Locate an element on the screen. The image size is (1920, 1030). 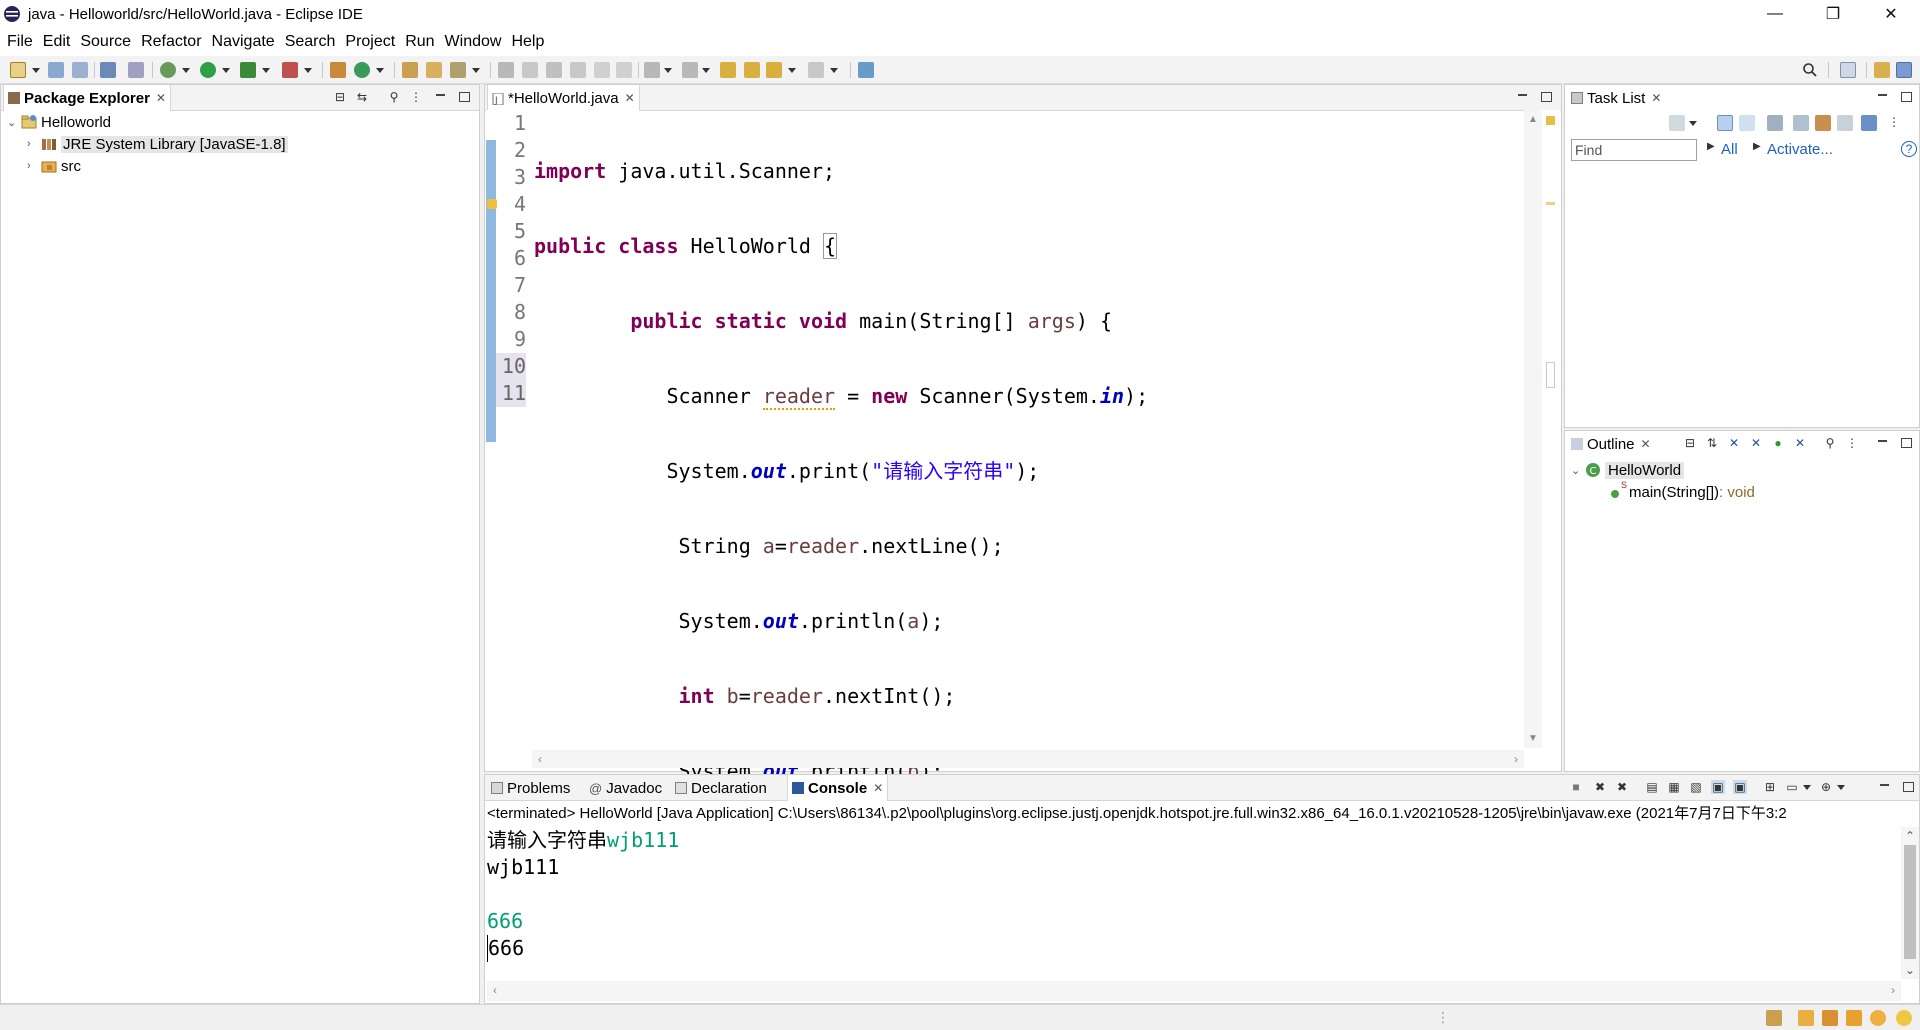
tab-outline: Outline ✕ is located at coordinates (1611, 444).